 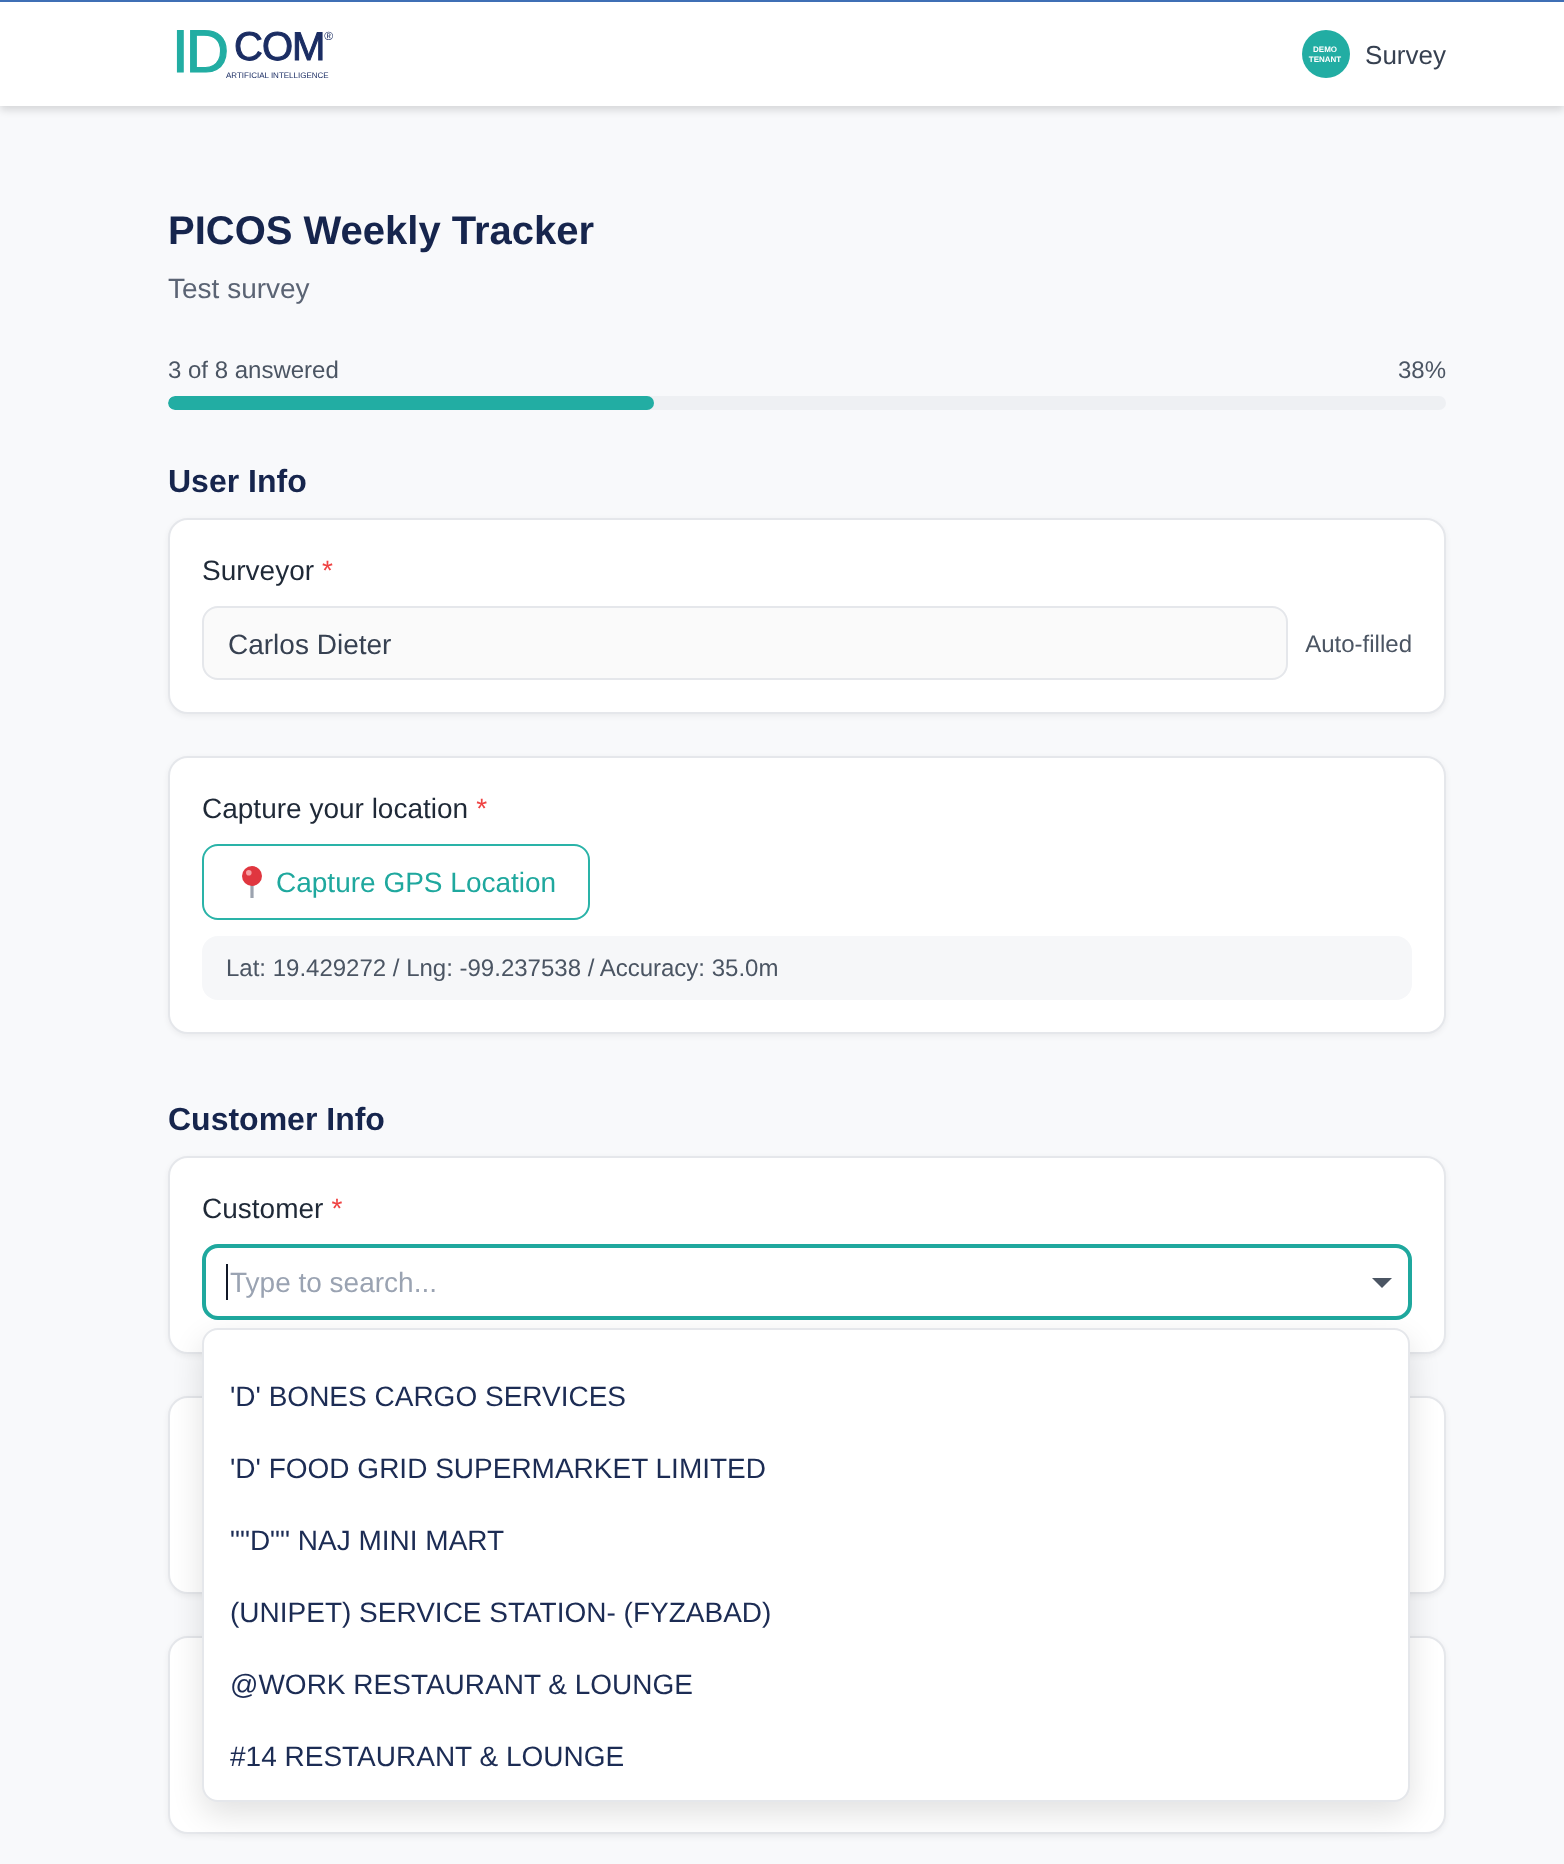 I want to click on field-note: Auto-filled, so click(x=1358, y=643).